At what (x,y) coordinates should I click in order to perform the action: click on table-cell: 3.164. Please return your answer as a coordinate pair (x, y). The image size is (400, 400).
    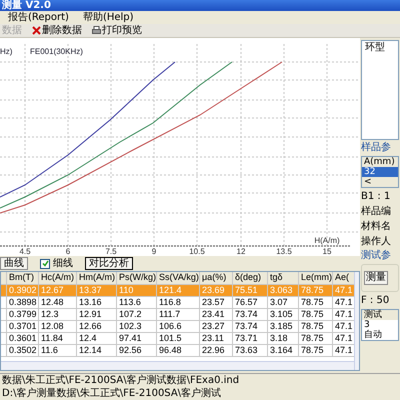
    Looking at the image, I should click on (283, 351).